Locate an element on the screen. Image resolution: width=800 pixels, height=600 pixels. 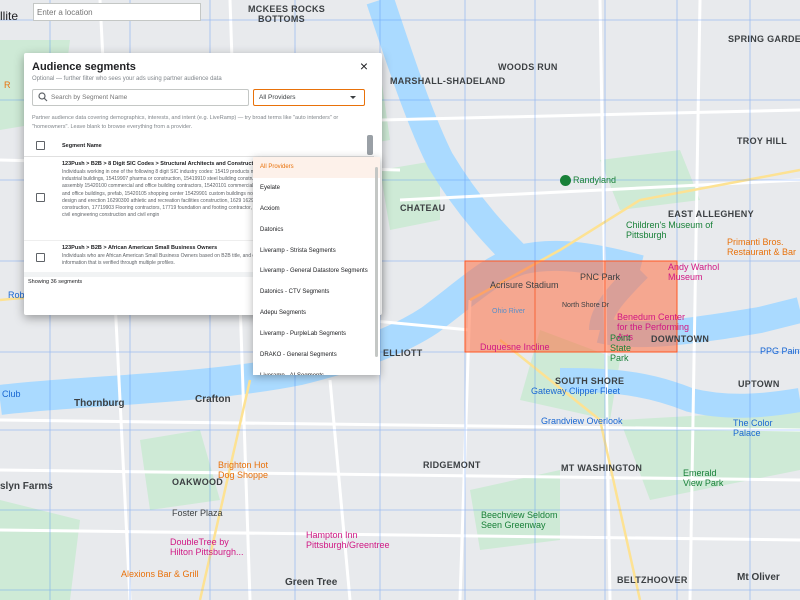
provider-option: Liveramp - General Datastore Segments is located at coordinates (316, 271).